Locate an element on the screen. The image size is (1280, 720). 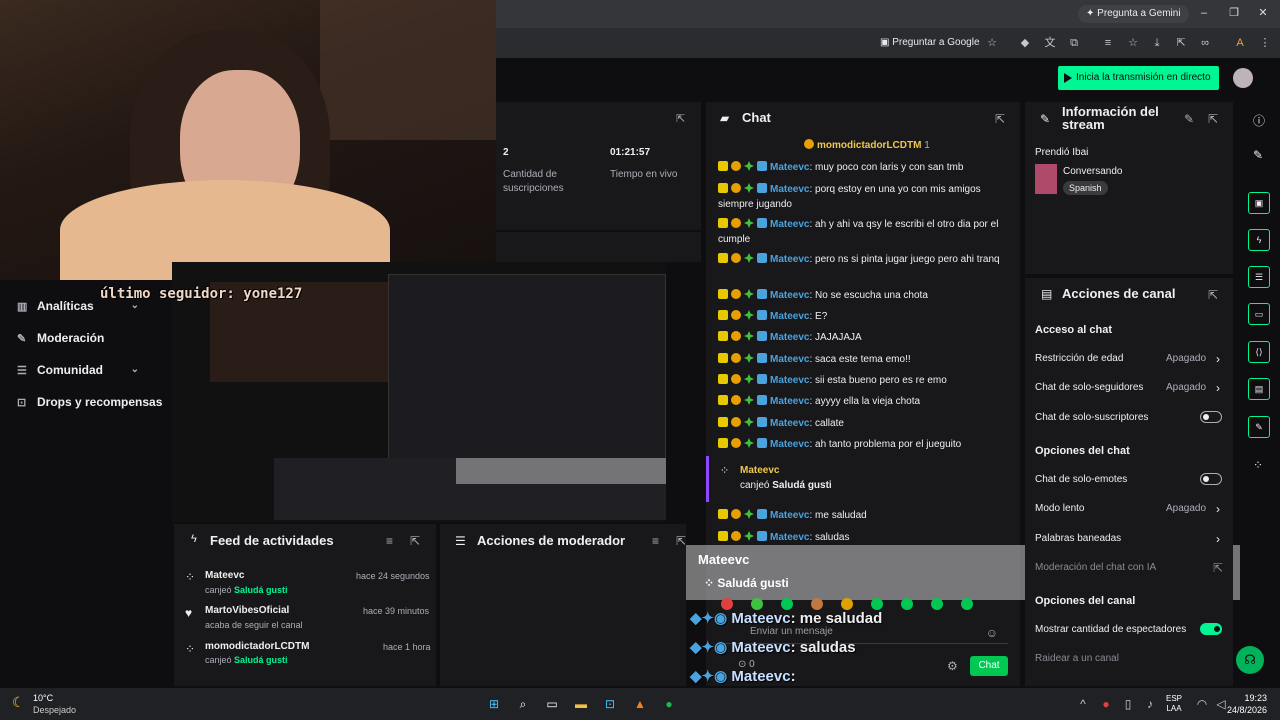
points-icon: ⁘ is located at coordinates (1258, 465).